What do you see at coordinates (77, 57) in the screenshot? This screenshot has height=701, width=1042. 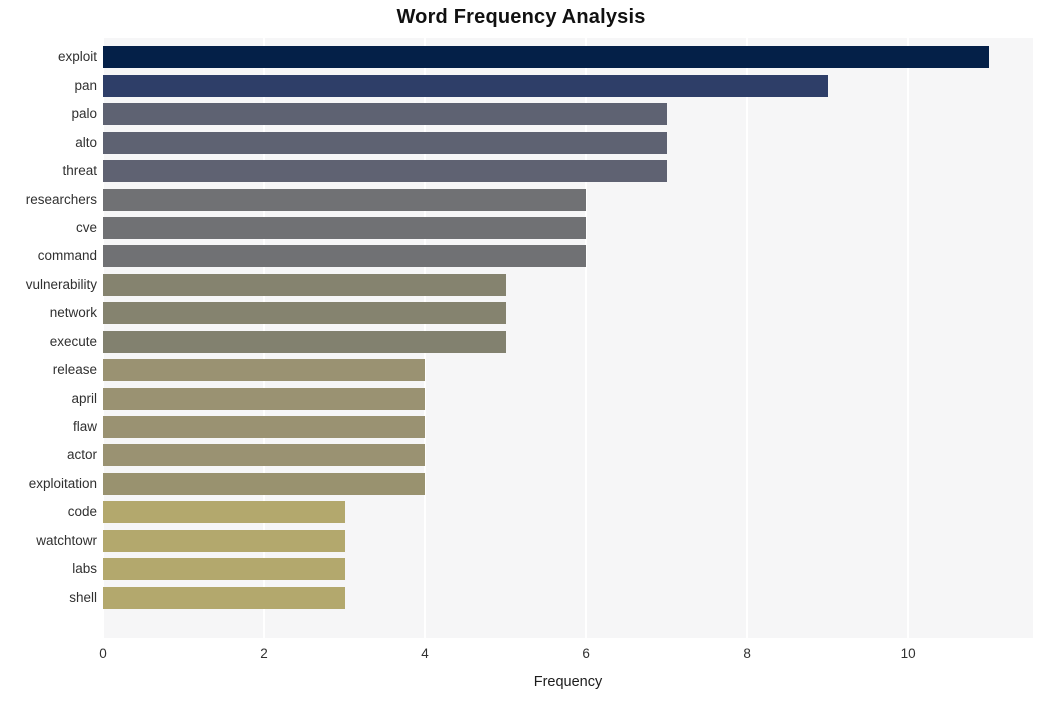 I see `y-tick-label-exploit: exploit` at bounding box center [77, 57].